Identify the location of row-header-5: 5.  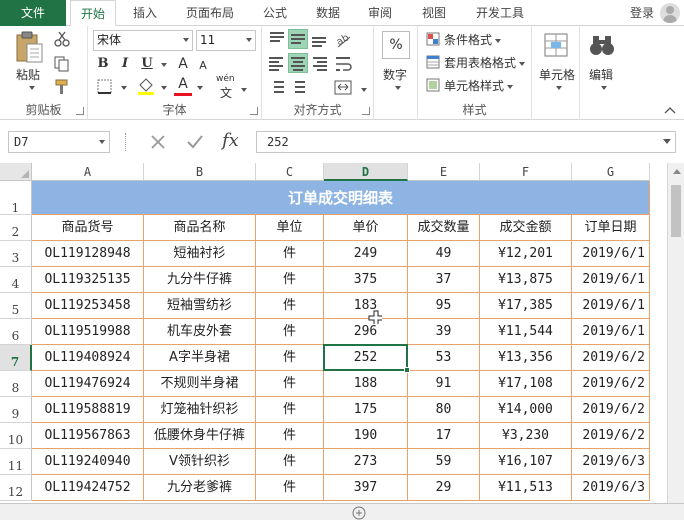
(16, 306).